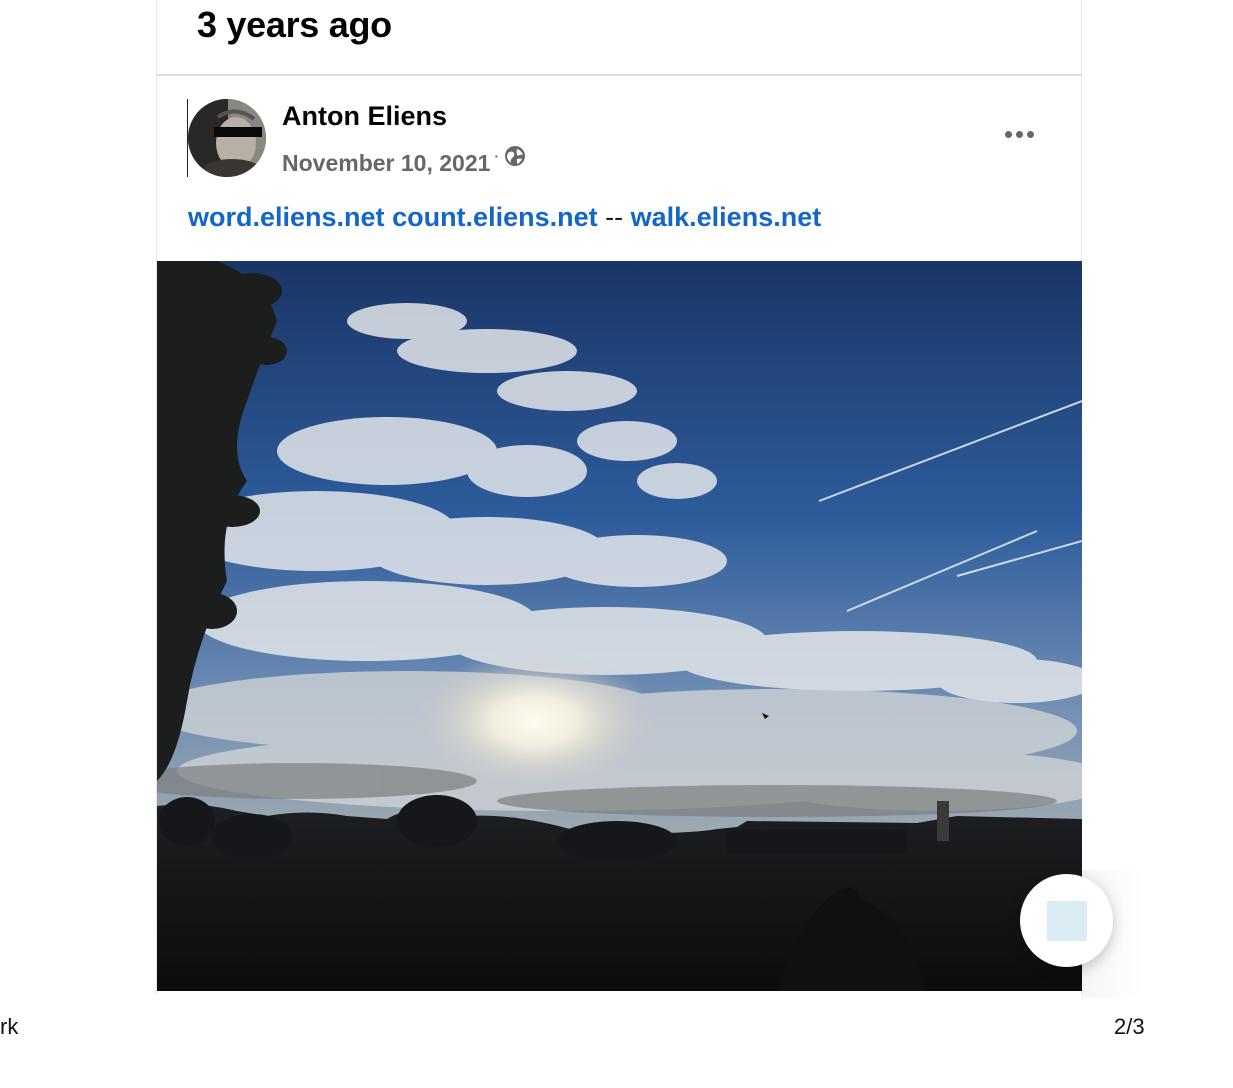 The height and width of the screenshot is (1088, 1233). I want to click on post-meta: November 10, 2021 ·, so click(404, 163).